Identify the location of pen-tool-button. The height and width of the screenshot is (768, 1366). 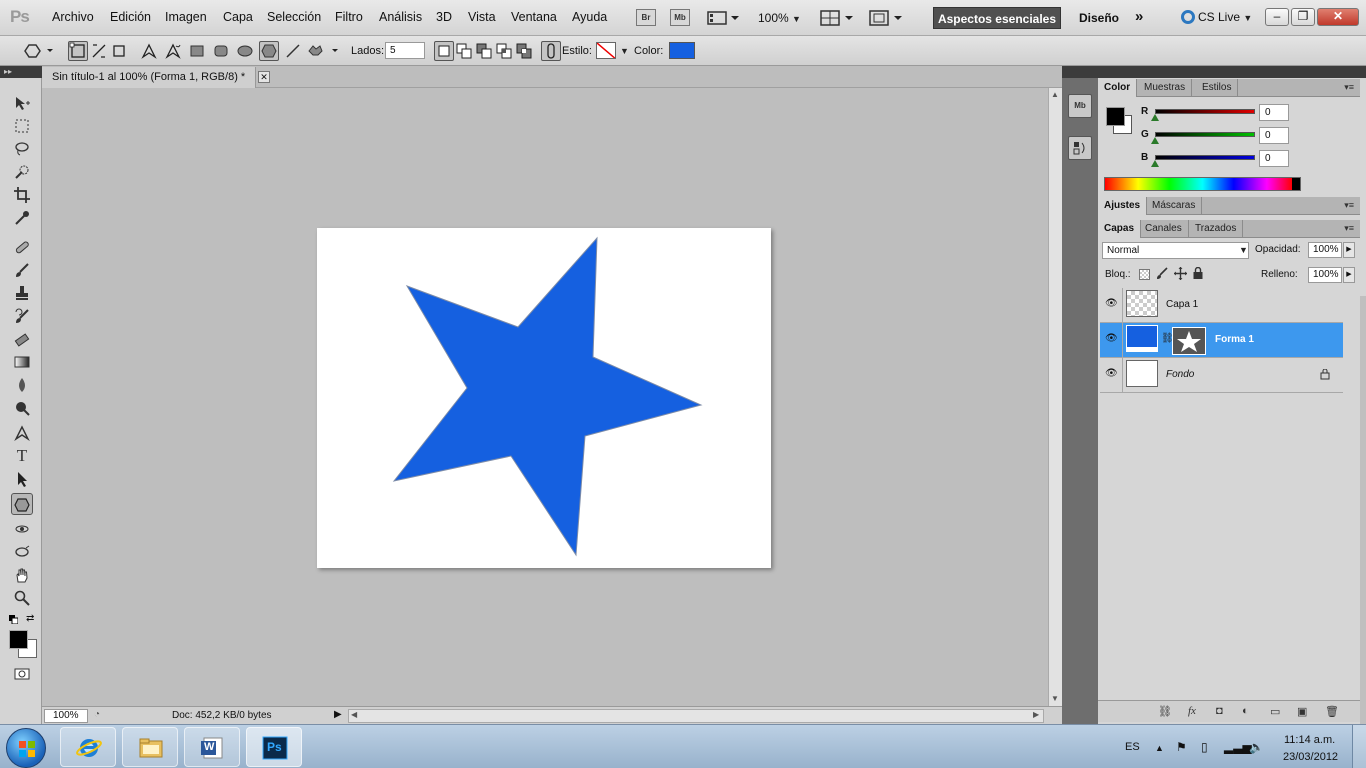
(149, 51).